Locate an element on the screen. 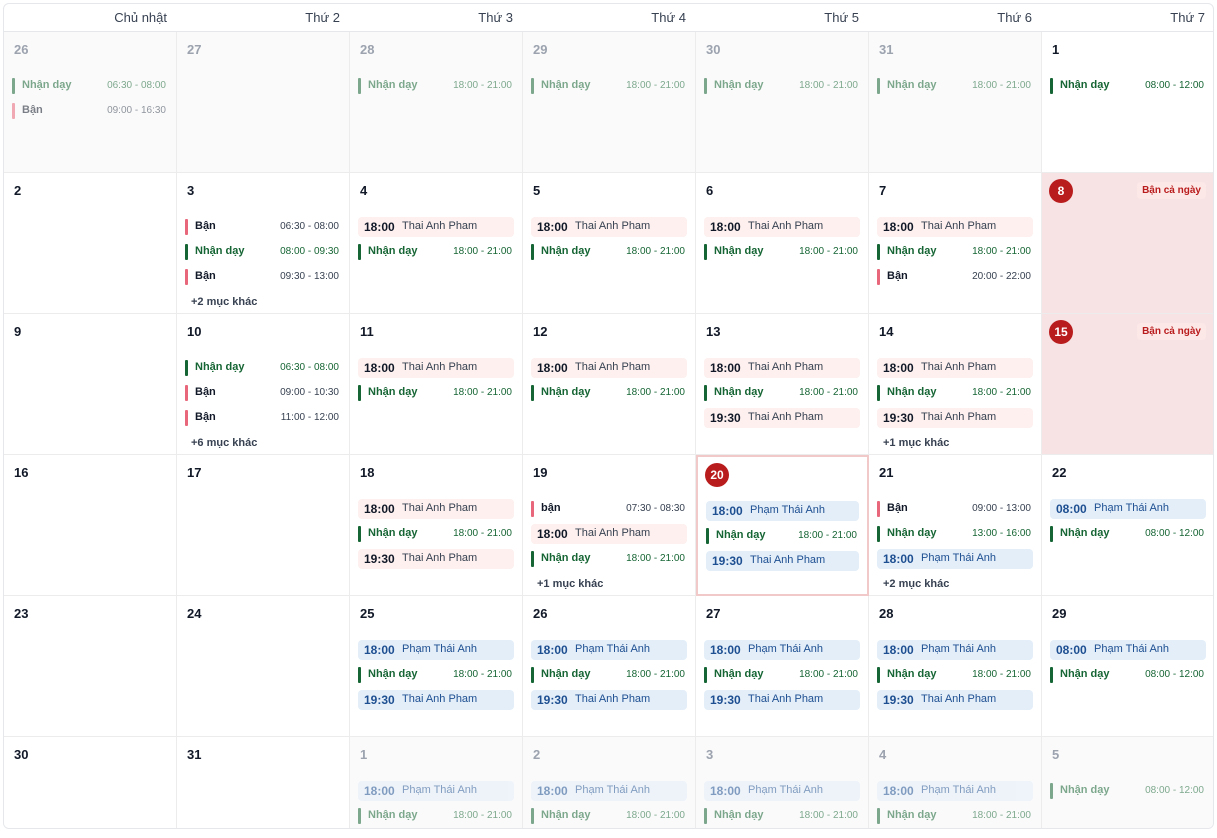 The image size is (1217, 838). day-cell: 29 Nhận dạy 18:00 - 21:00 is located at coordinates (609, 102).